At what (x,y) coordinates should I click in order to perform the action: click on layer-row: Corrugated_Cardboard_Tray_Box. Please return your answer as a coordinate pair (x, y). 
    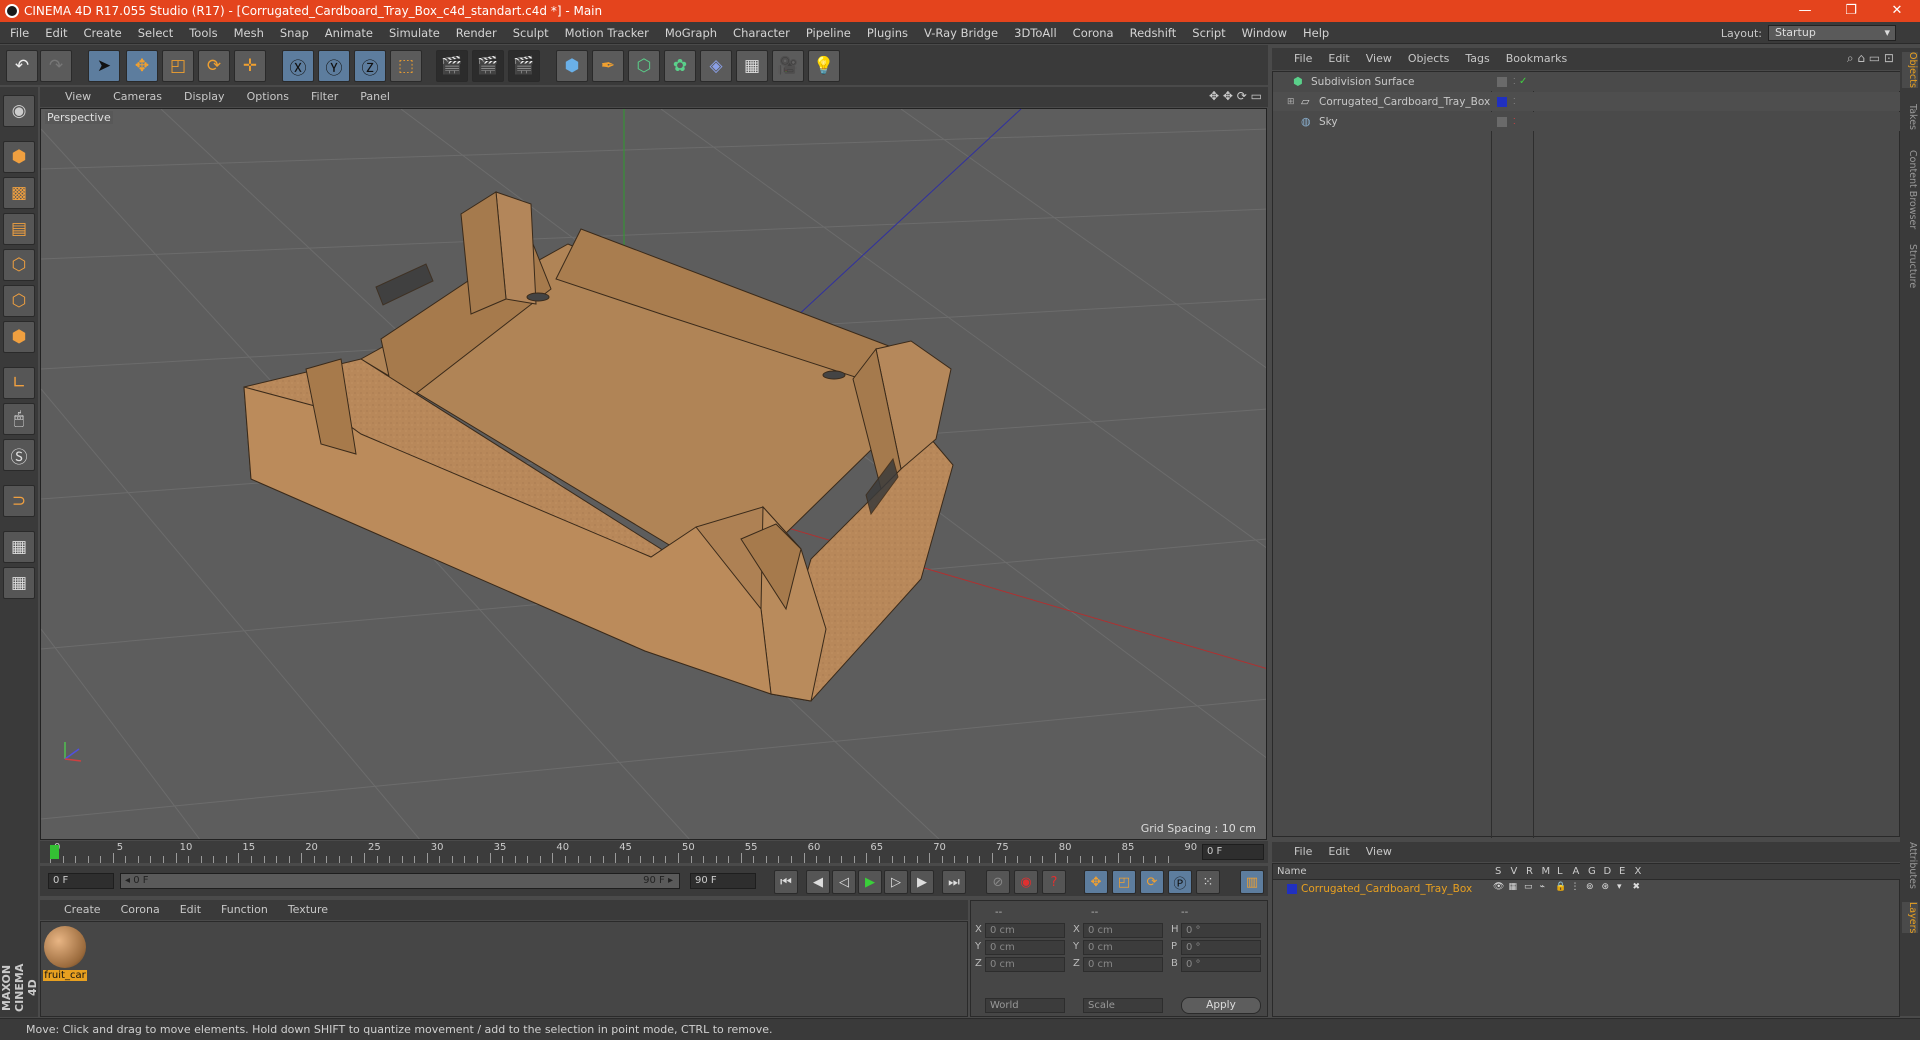
    Looking at the image, I should click on (1379, 889).